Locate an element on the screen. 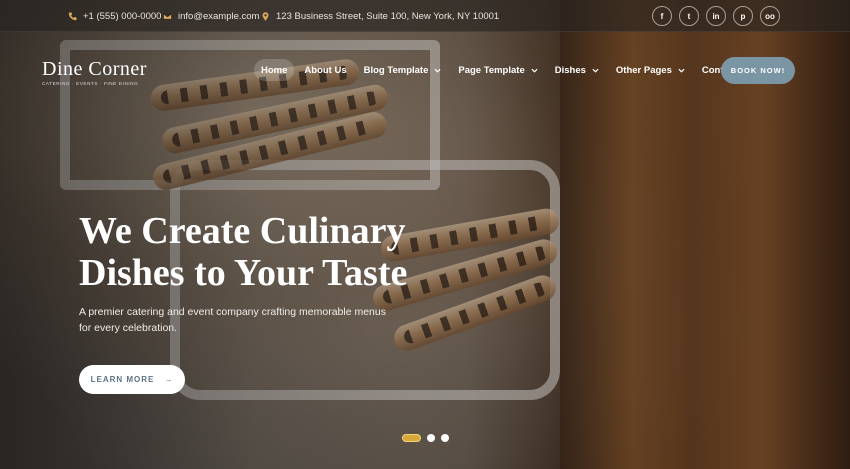 This screenshot has height=469, width=850. phone-info: +1 (555) 000-0000 is located at coordinates (114, 16).